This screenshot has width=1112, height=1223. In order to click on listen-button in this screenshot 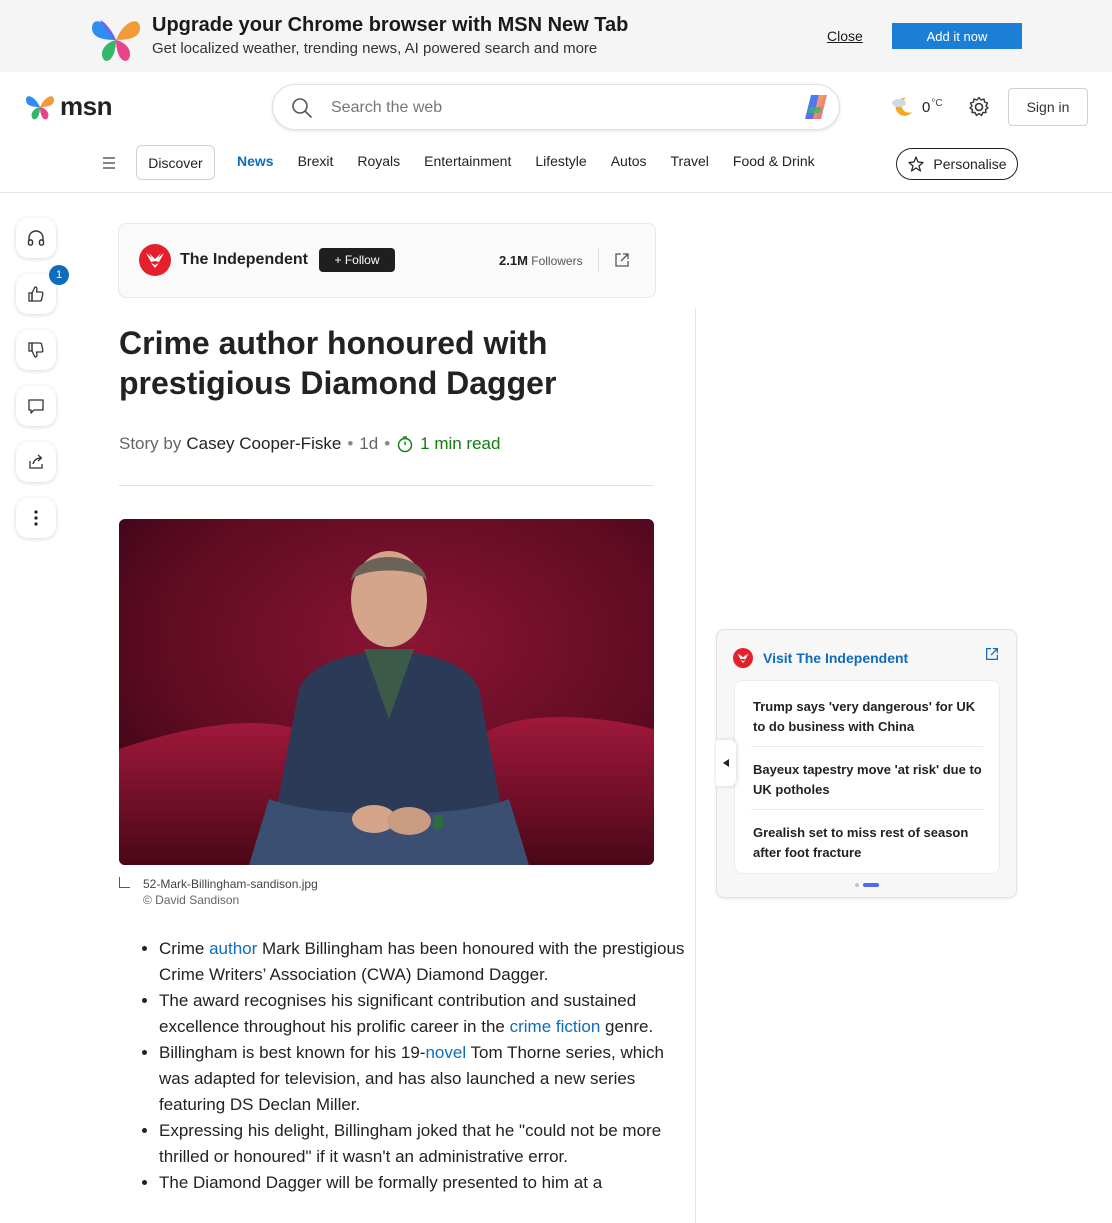, I will do `click(36, 238)`.